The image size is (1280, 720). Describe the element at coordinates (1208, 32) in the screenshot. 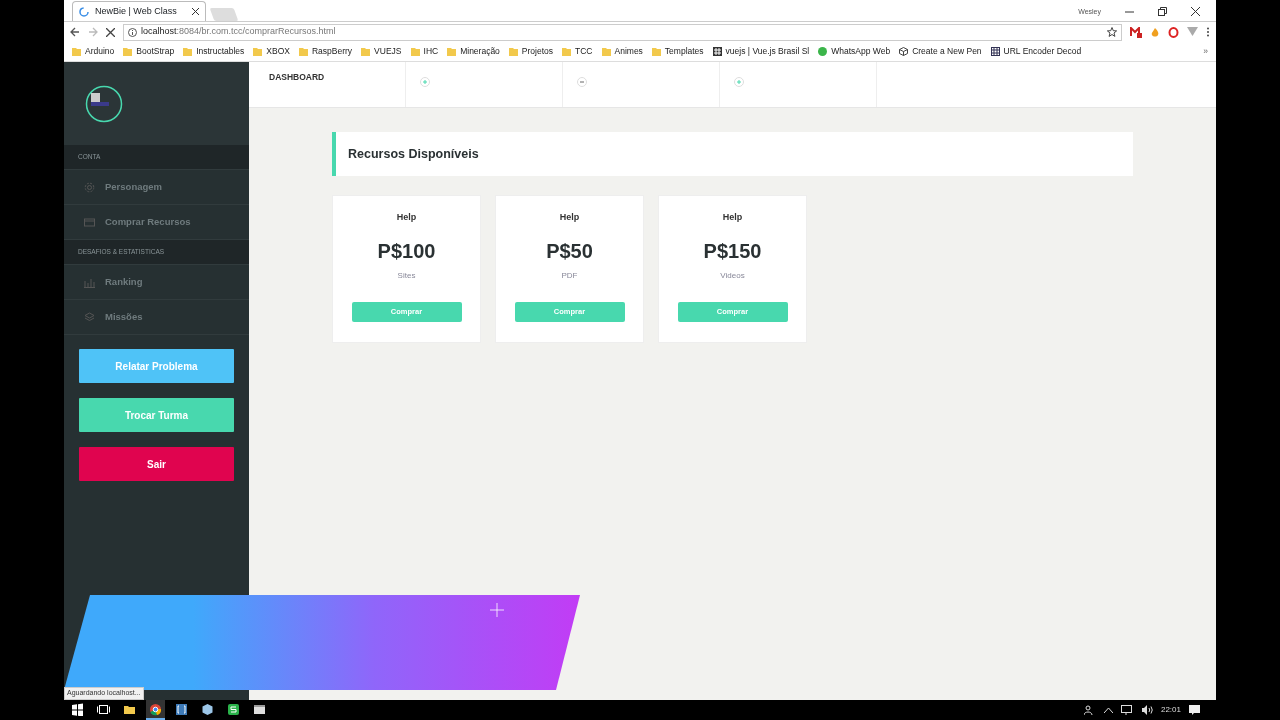

I see `menu-icon` at that location.